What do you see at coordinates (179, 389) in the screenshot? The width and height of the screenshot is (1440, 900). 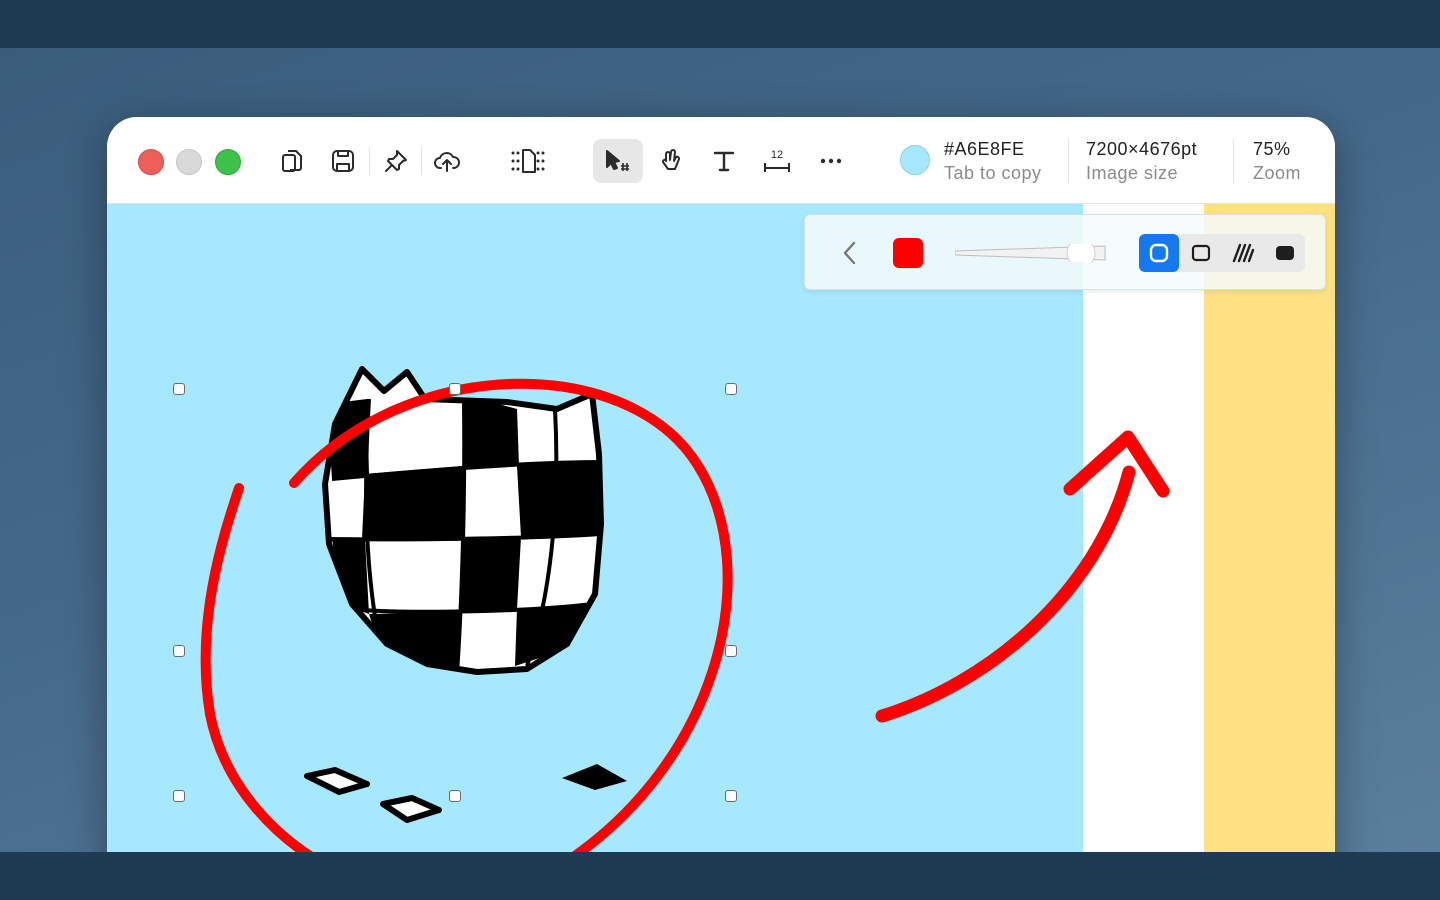 I see `selection-handle-top-left` at bounding box center [179, 389].